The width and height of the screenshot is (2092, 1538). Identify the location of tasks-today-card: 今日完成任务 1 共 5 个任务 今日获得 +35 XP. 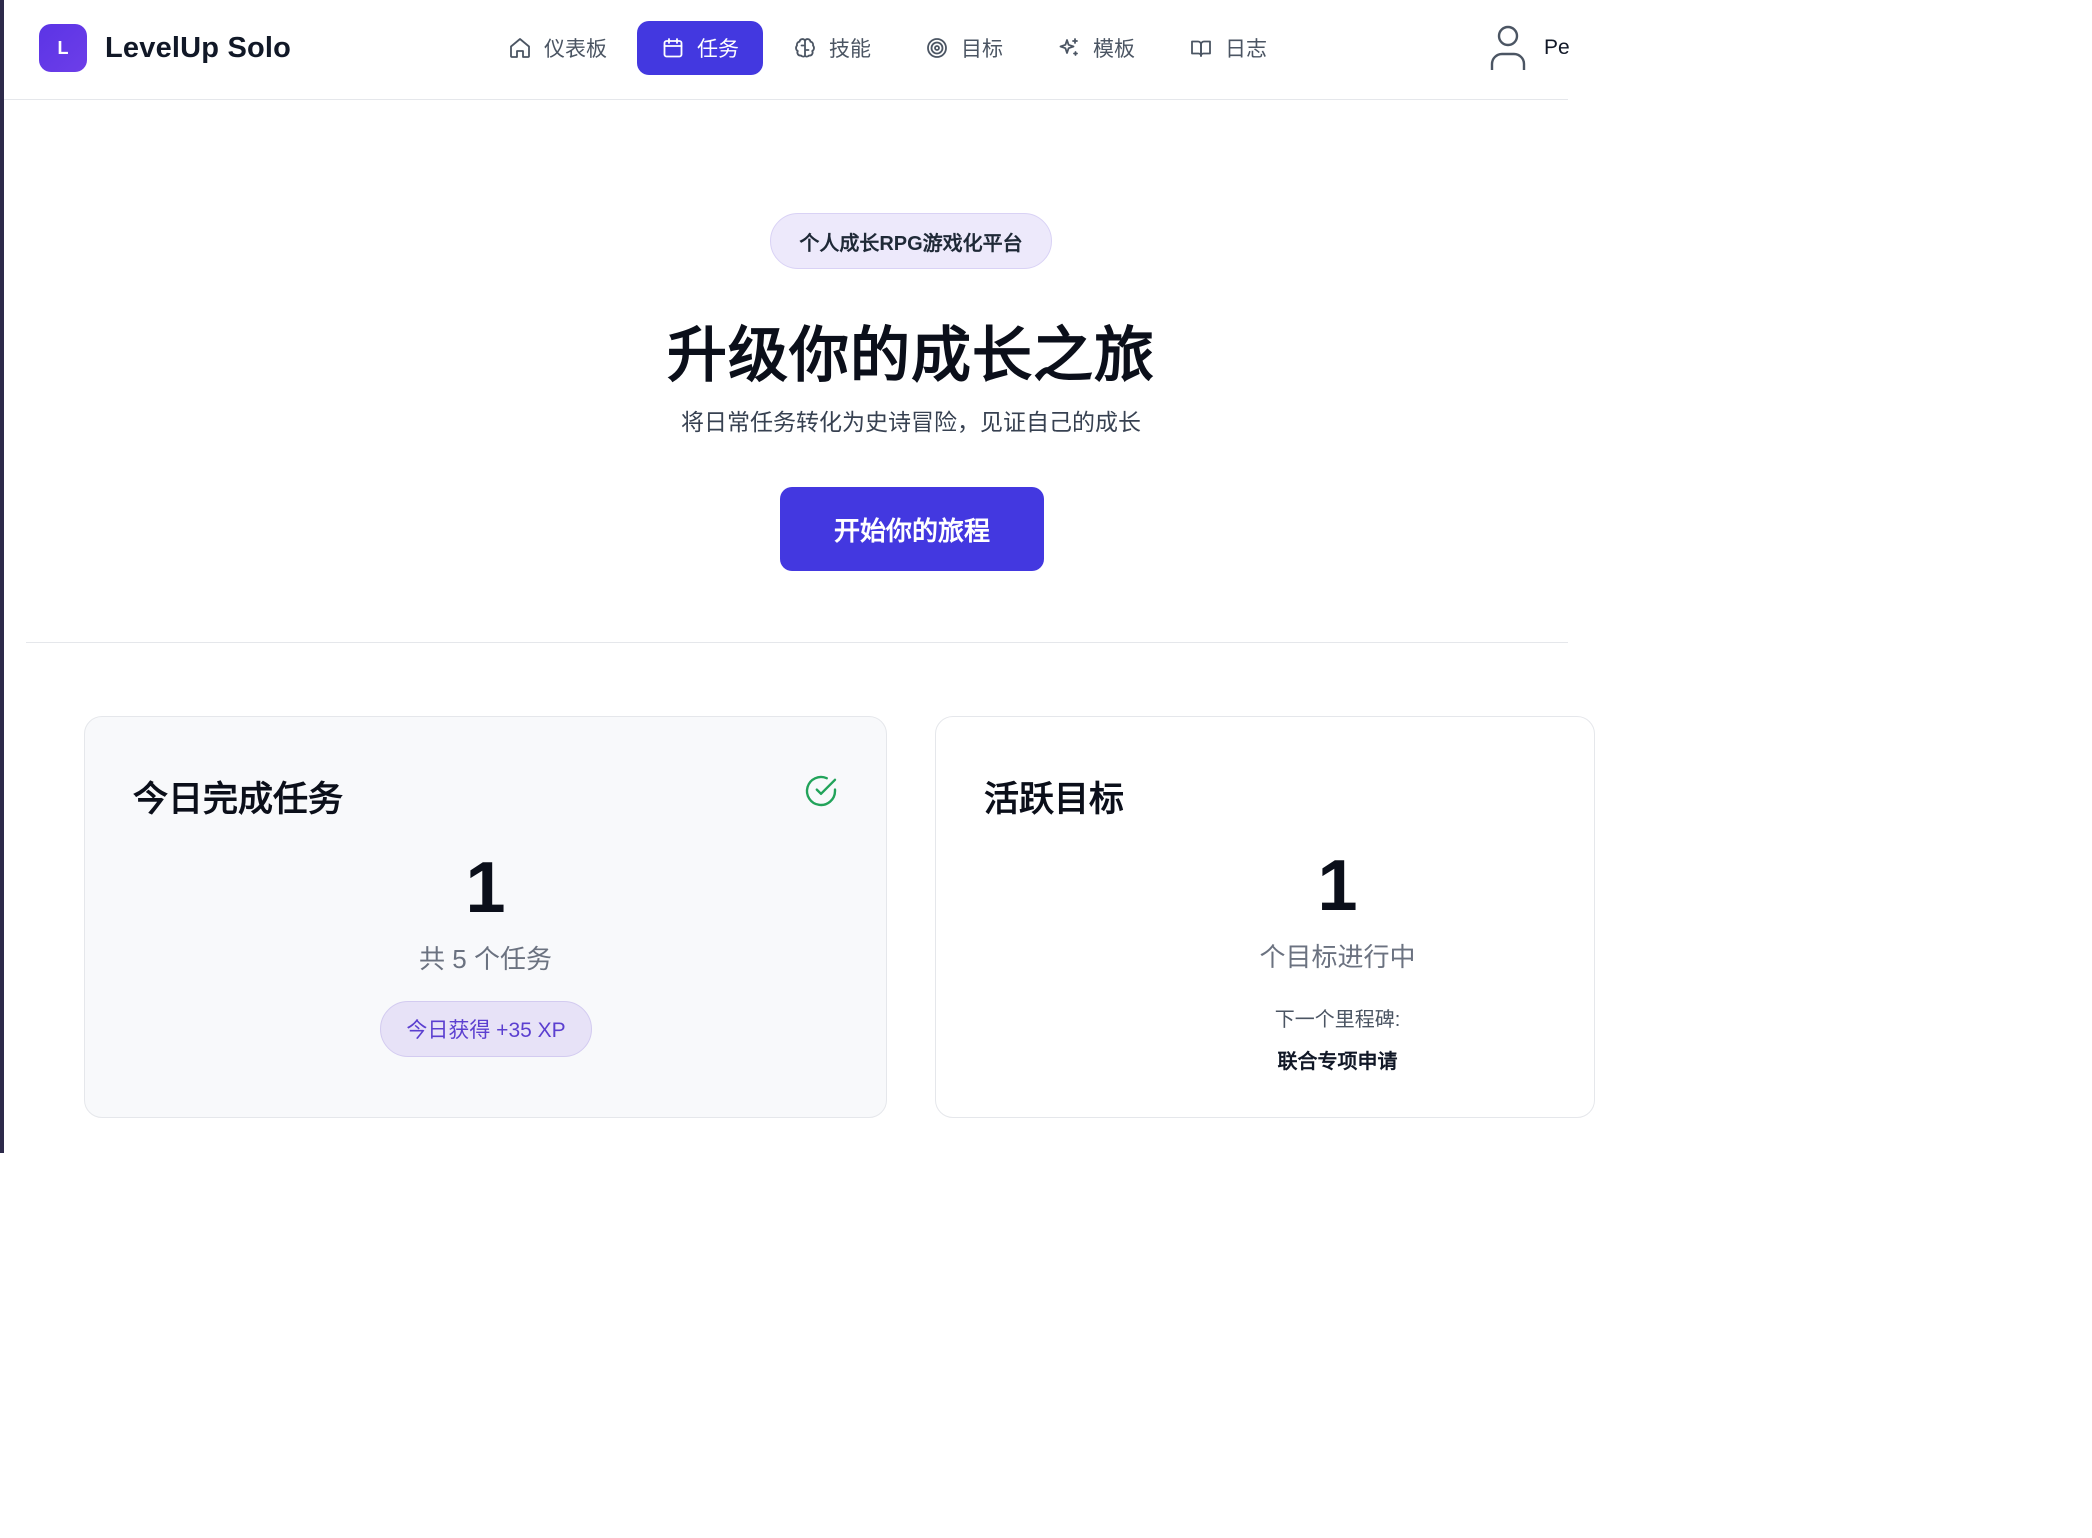
(485, 917).